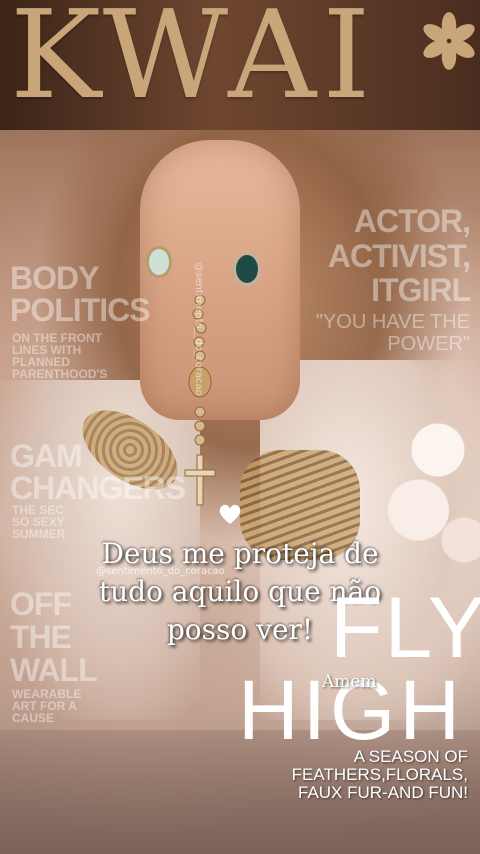  Describe the element at coordinates (193, 63) in the screenshot. I see `kwai-logo: KWAI` at that location.